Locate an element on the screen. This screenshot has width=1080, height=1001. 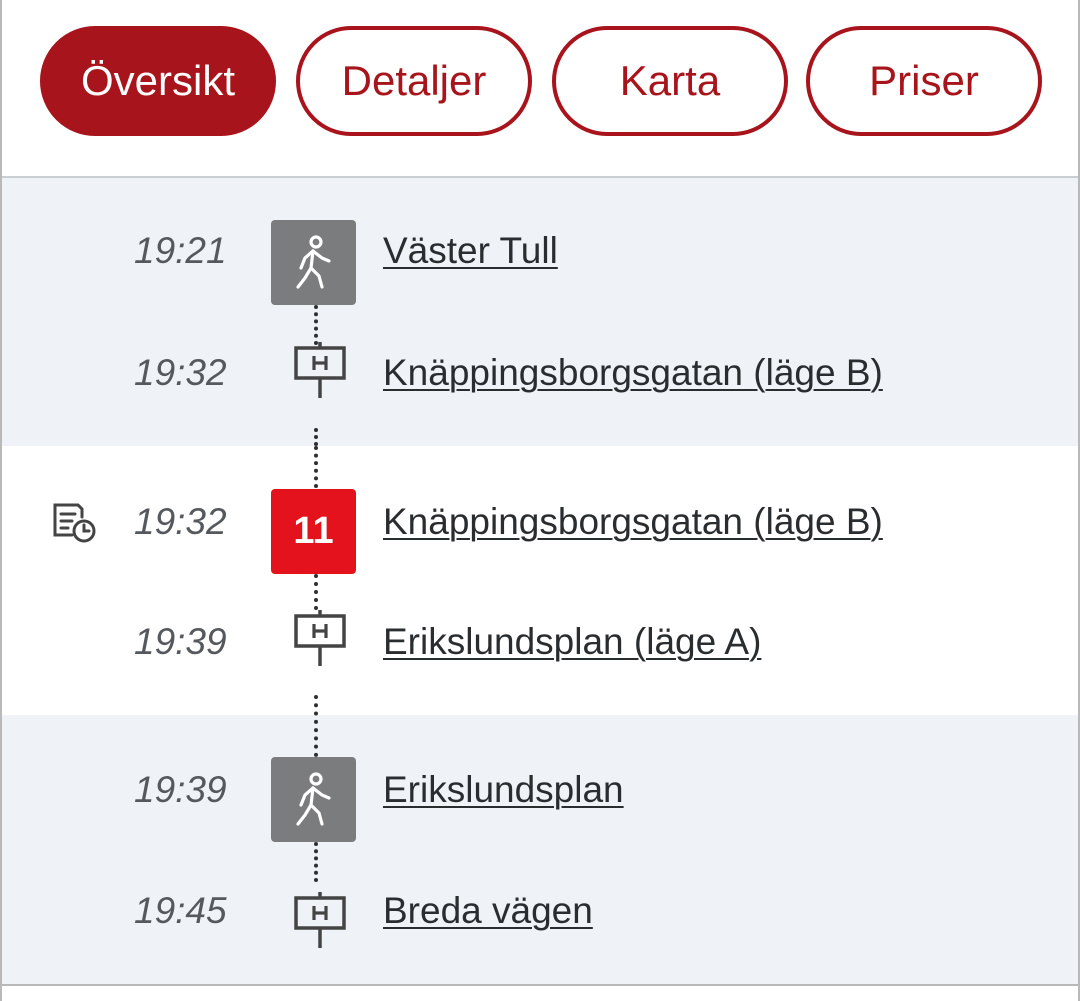
departure-time: 19:21 is located at coordinates (180, 250).